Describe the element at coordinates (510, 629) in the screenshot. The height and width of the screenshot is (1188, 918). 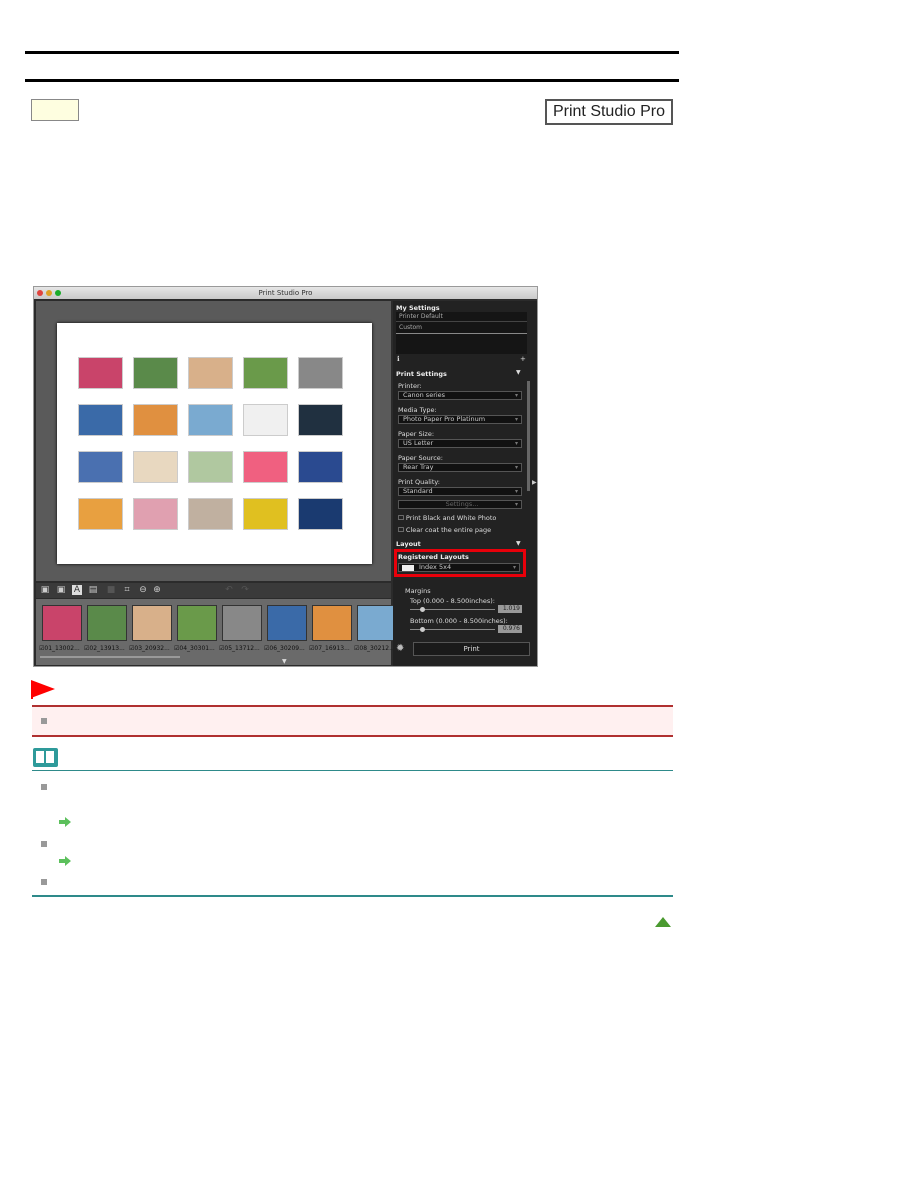
I see `bottom-margin-input: 0.976` at that location.